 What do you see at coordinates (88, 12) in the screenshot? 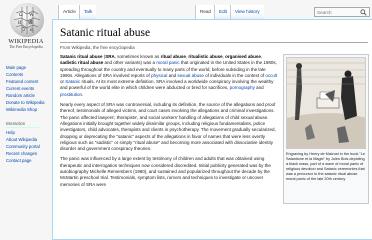
I see `tab-talk: Talk` at bounding box center [88, 12].